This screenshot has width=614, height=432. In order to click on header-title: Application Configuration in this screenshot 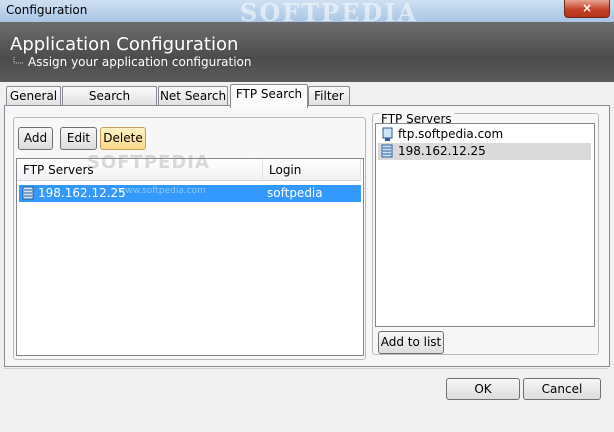, I will do `click(124, 44)`.